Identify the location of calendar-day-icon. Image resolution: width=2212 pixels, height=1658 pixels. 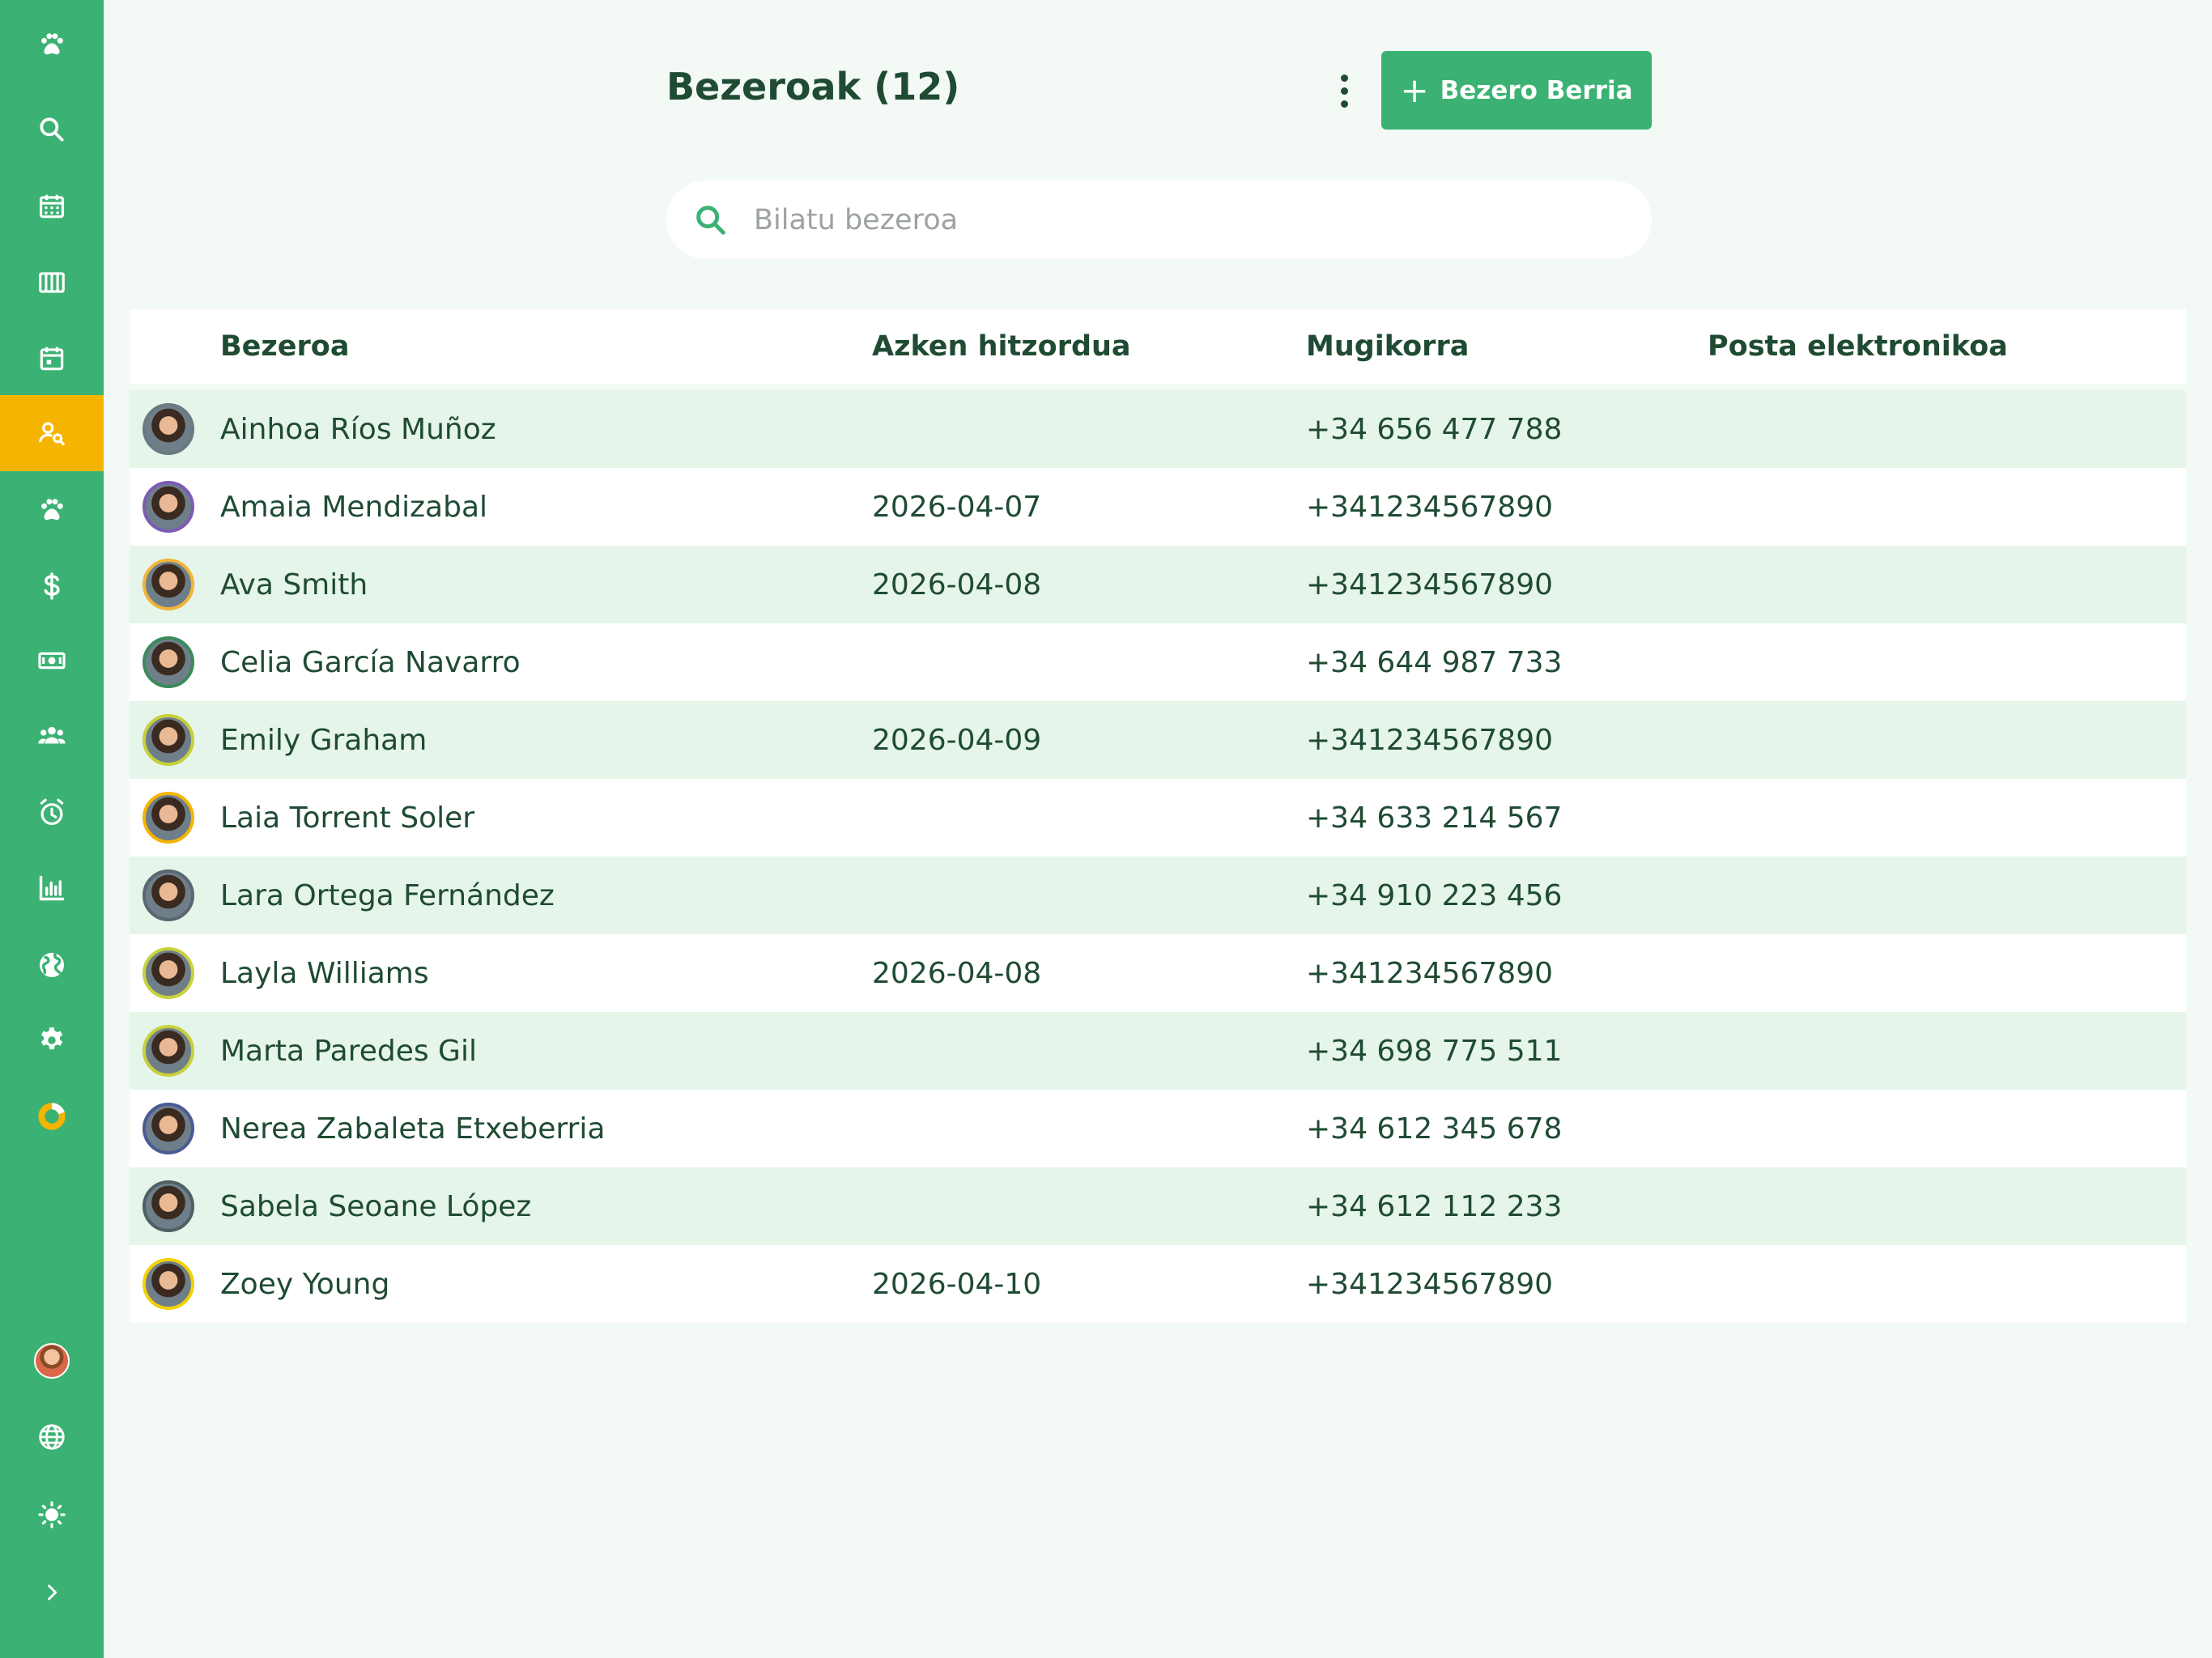
(52, 358).